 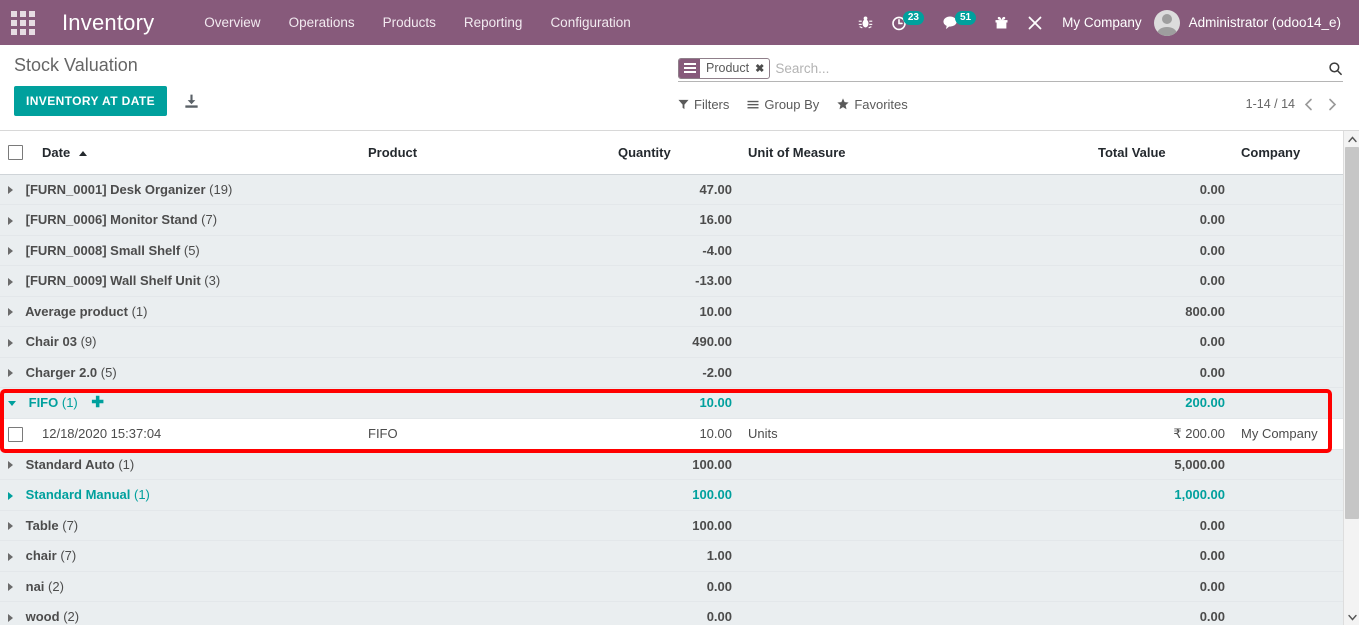 What do you see at coordinates (671, 587) in the screenshot?
I see `table-row: nai (2) 0.00 0.00` at bounding box center [671, 587].